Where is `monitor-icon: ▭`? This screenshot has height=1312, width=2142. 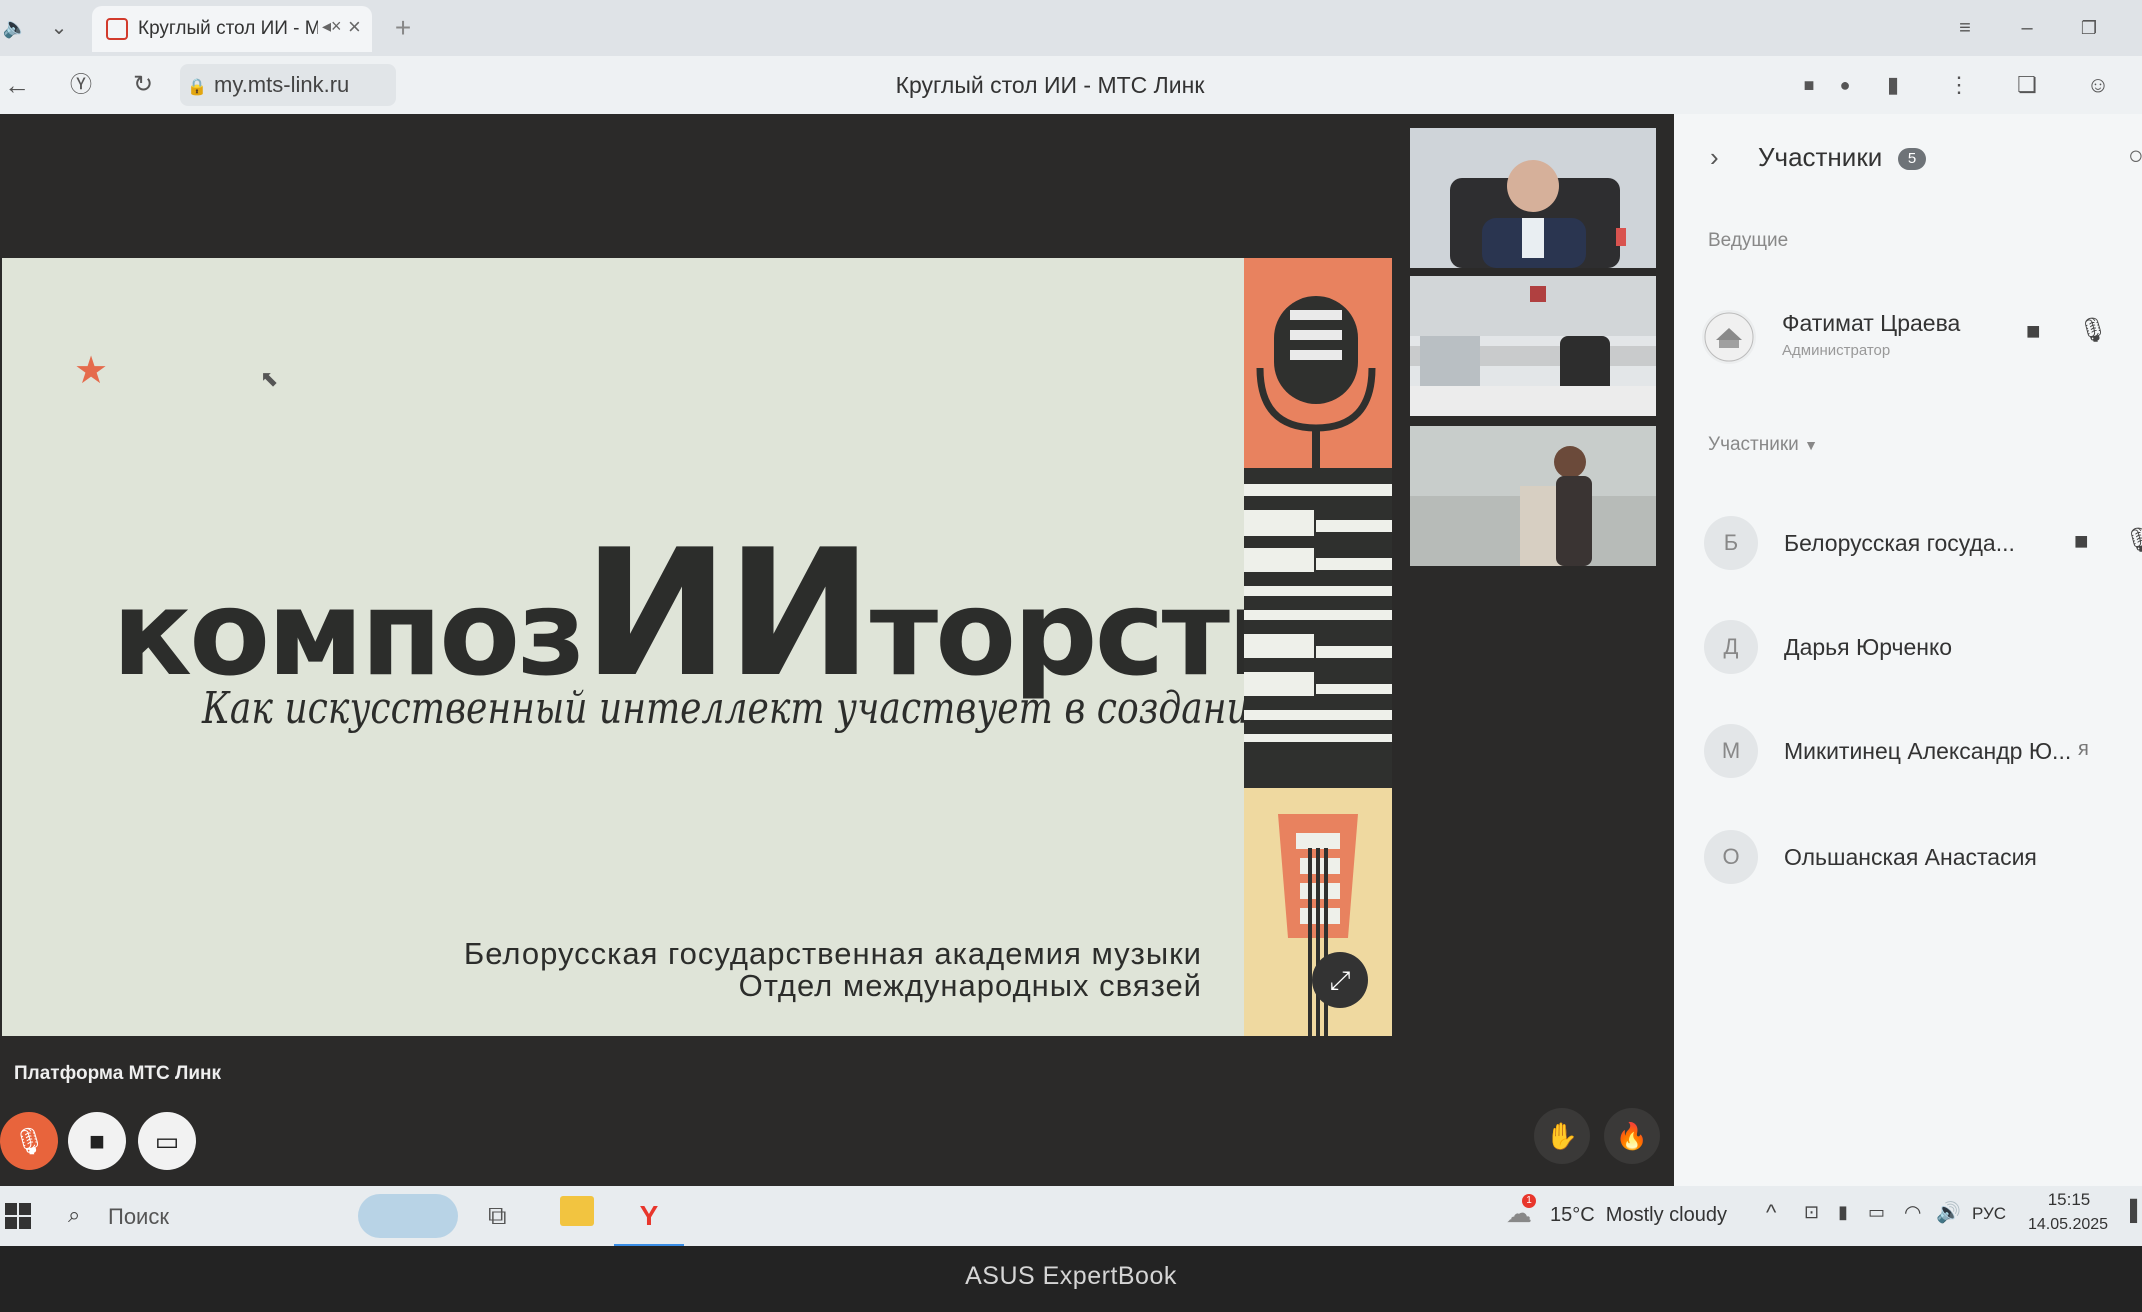
monitor-icon: ▭ is located at coordinates (167, 1141).